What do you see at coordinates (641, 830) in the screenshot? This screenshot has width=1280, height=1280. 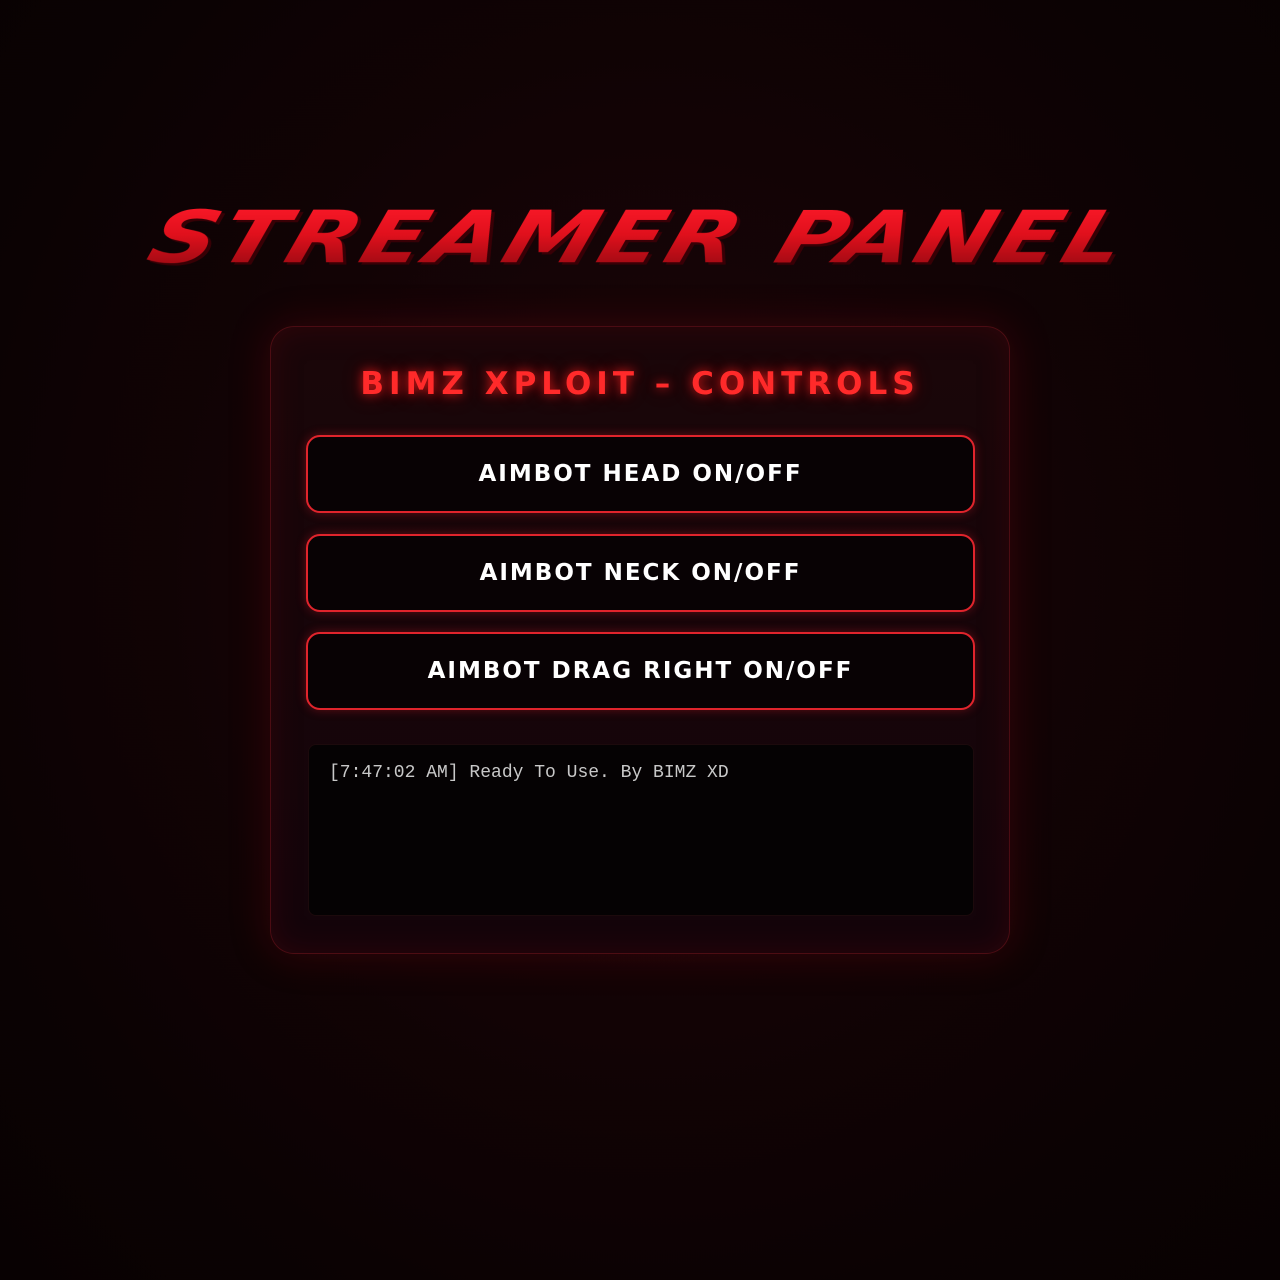 I see `log-console: [7:47:02 AM] Ready To Use. By BIMZ XD` at bounding box center [641, 830].